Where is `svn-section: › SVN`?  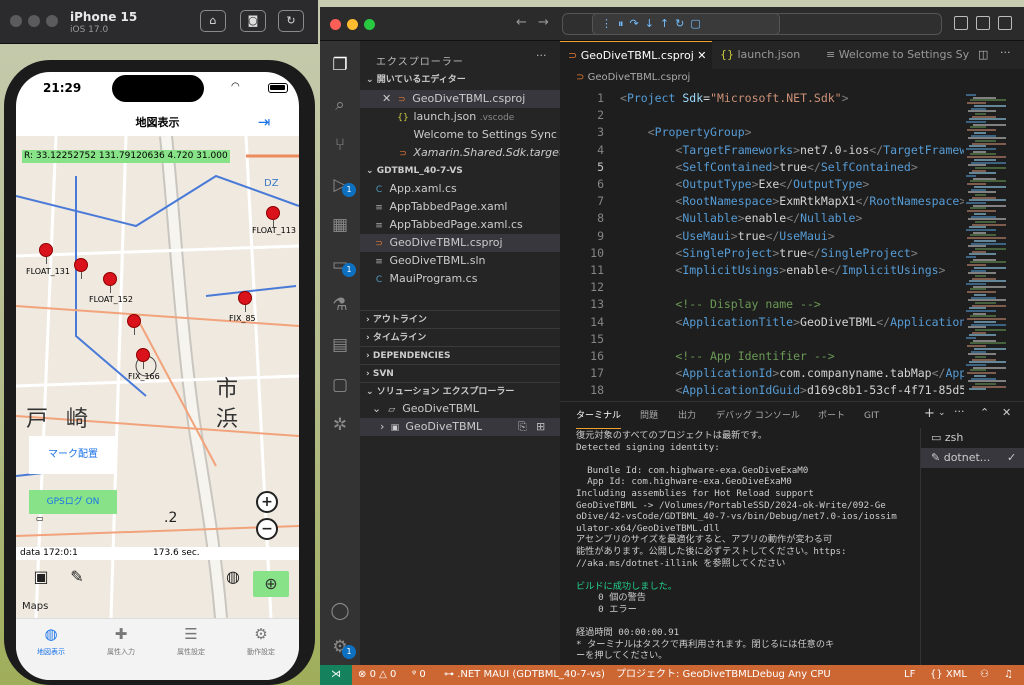 svn-section: › SVN is located at coordinates (460, 373).